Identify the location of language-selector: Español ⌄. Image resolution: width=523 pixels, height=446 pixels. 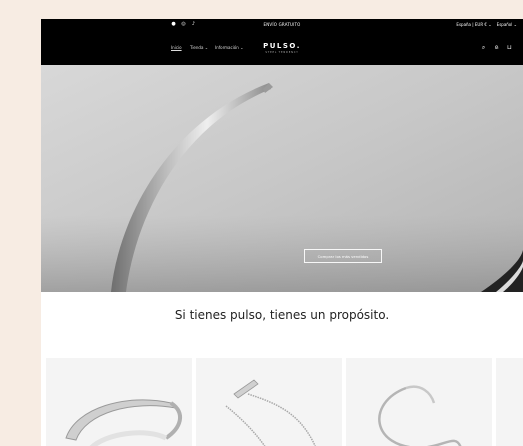
(507, 24).